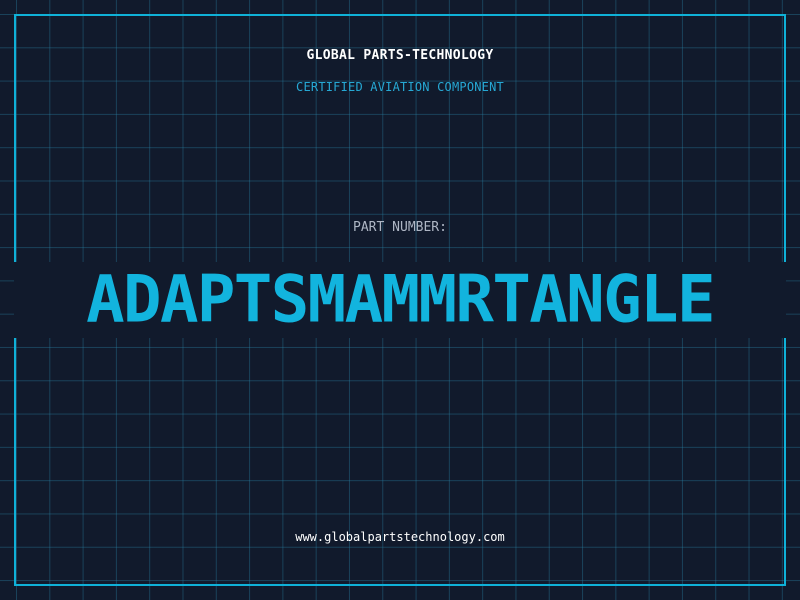 The height and width of the screenshot is (600, 800). I want to click on company-name: GLOBAL PARTS-TECHNOLOGY, so click(400, 55).